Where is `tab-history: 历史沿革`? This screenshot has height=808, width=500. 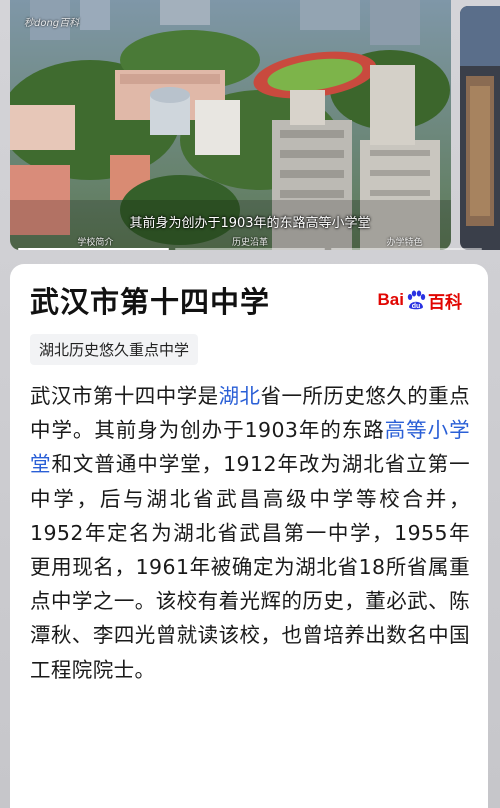 tab-history: 历史沿革 is located at coordinates (250, 242).